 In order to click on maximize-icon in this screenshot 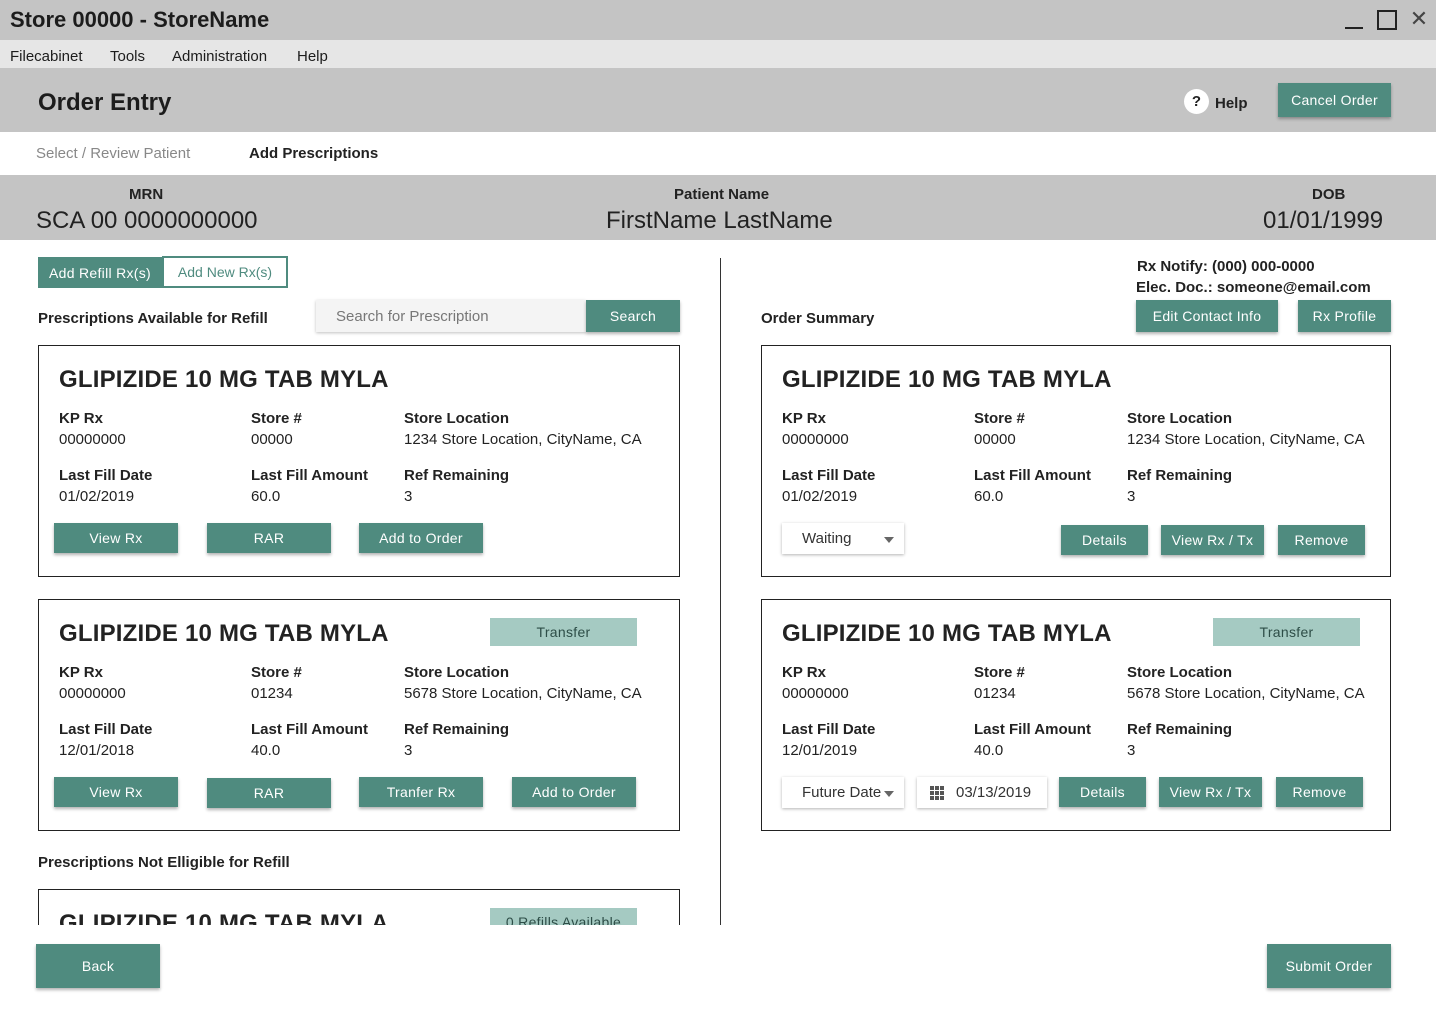, I will do `click(1386, 19)`.